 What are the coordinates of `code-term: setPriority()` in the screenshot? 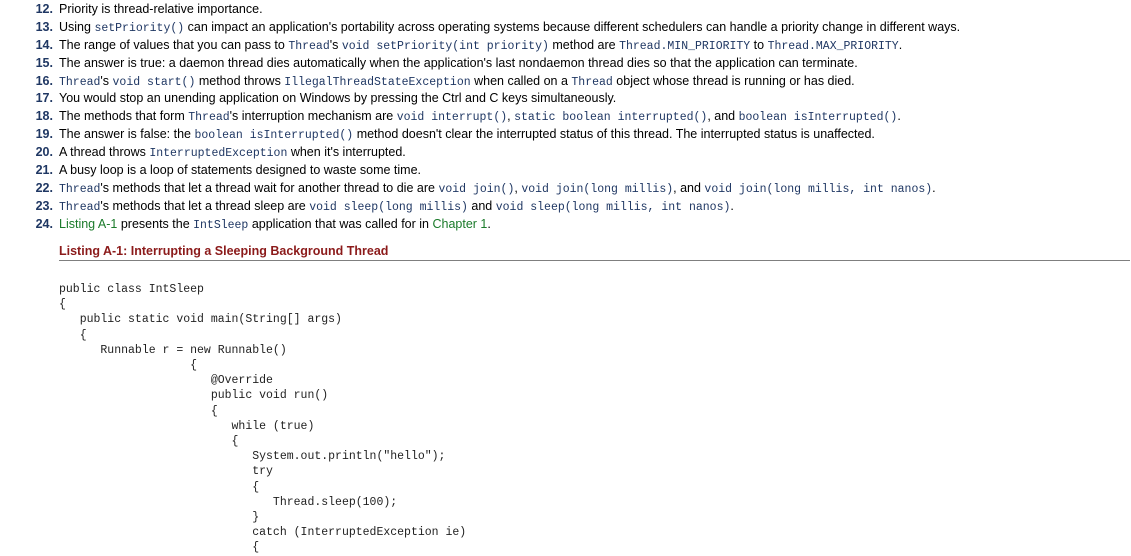 It's located at (139, 28).